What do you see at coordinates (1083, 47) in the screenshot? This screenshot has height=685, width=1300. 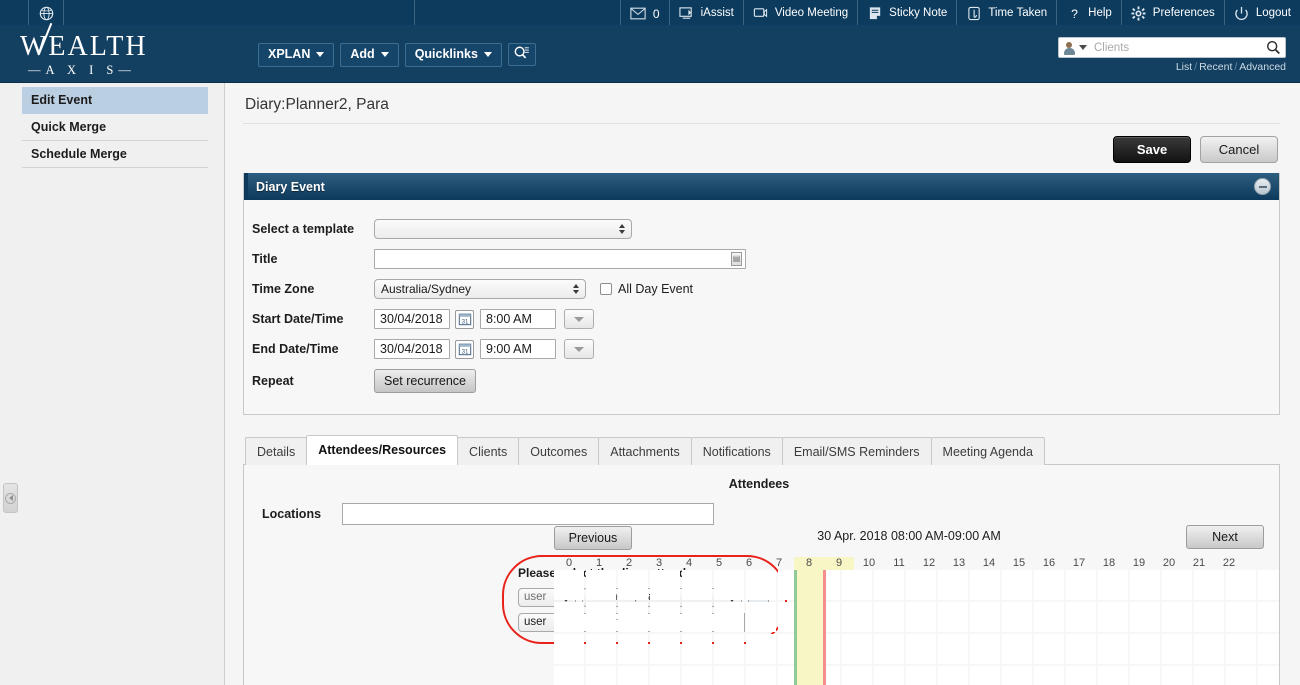 I see `chevron-down-icon` at bounding box center [1083, 47].